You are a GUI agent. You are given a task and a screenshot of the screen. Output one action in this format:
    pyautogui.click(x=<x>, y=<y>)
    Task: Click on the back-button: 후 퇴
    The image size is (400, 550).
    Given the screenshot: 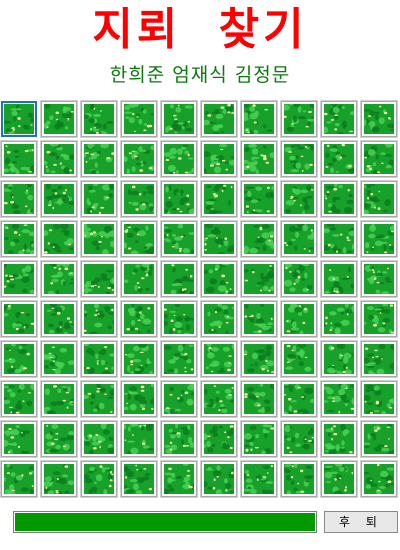 What is the action you would take?
    pyautogui.click(x=361, y=522)
    